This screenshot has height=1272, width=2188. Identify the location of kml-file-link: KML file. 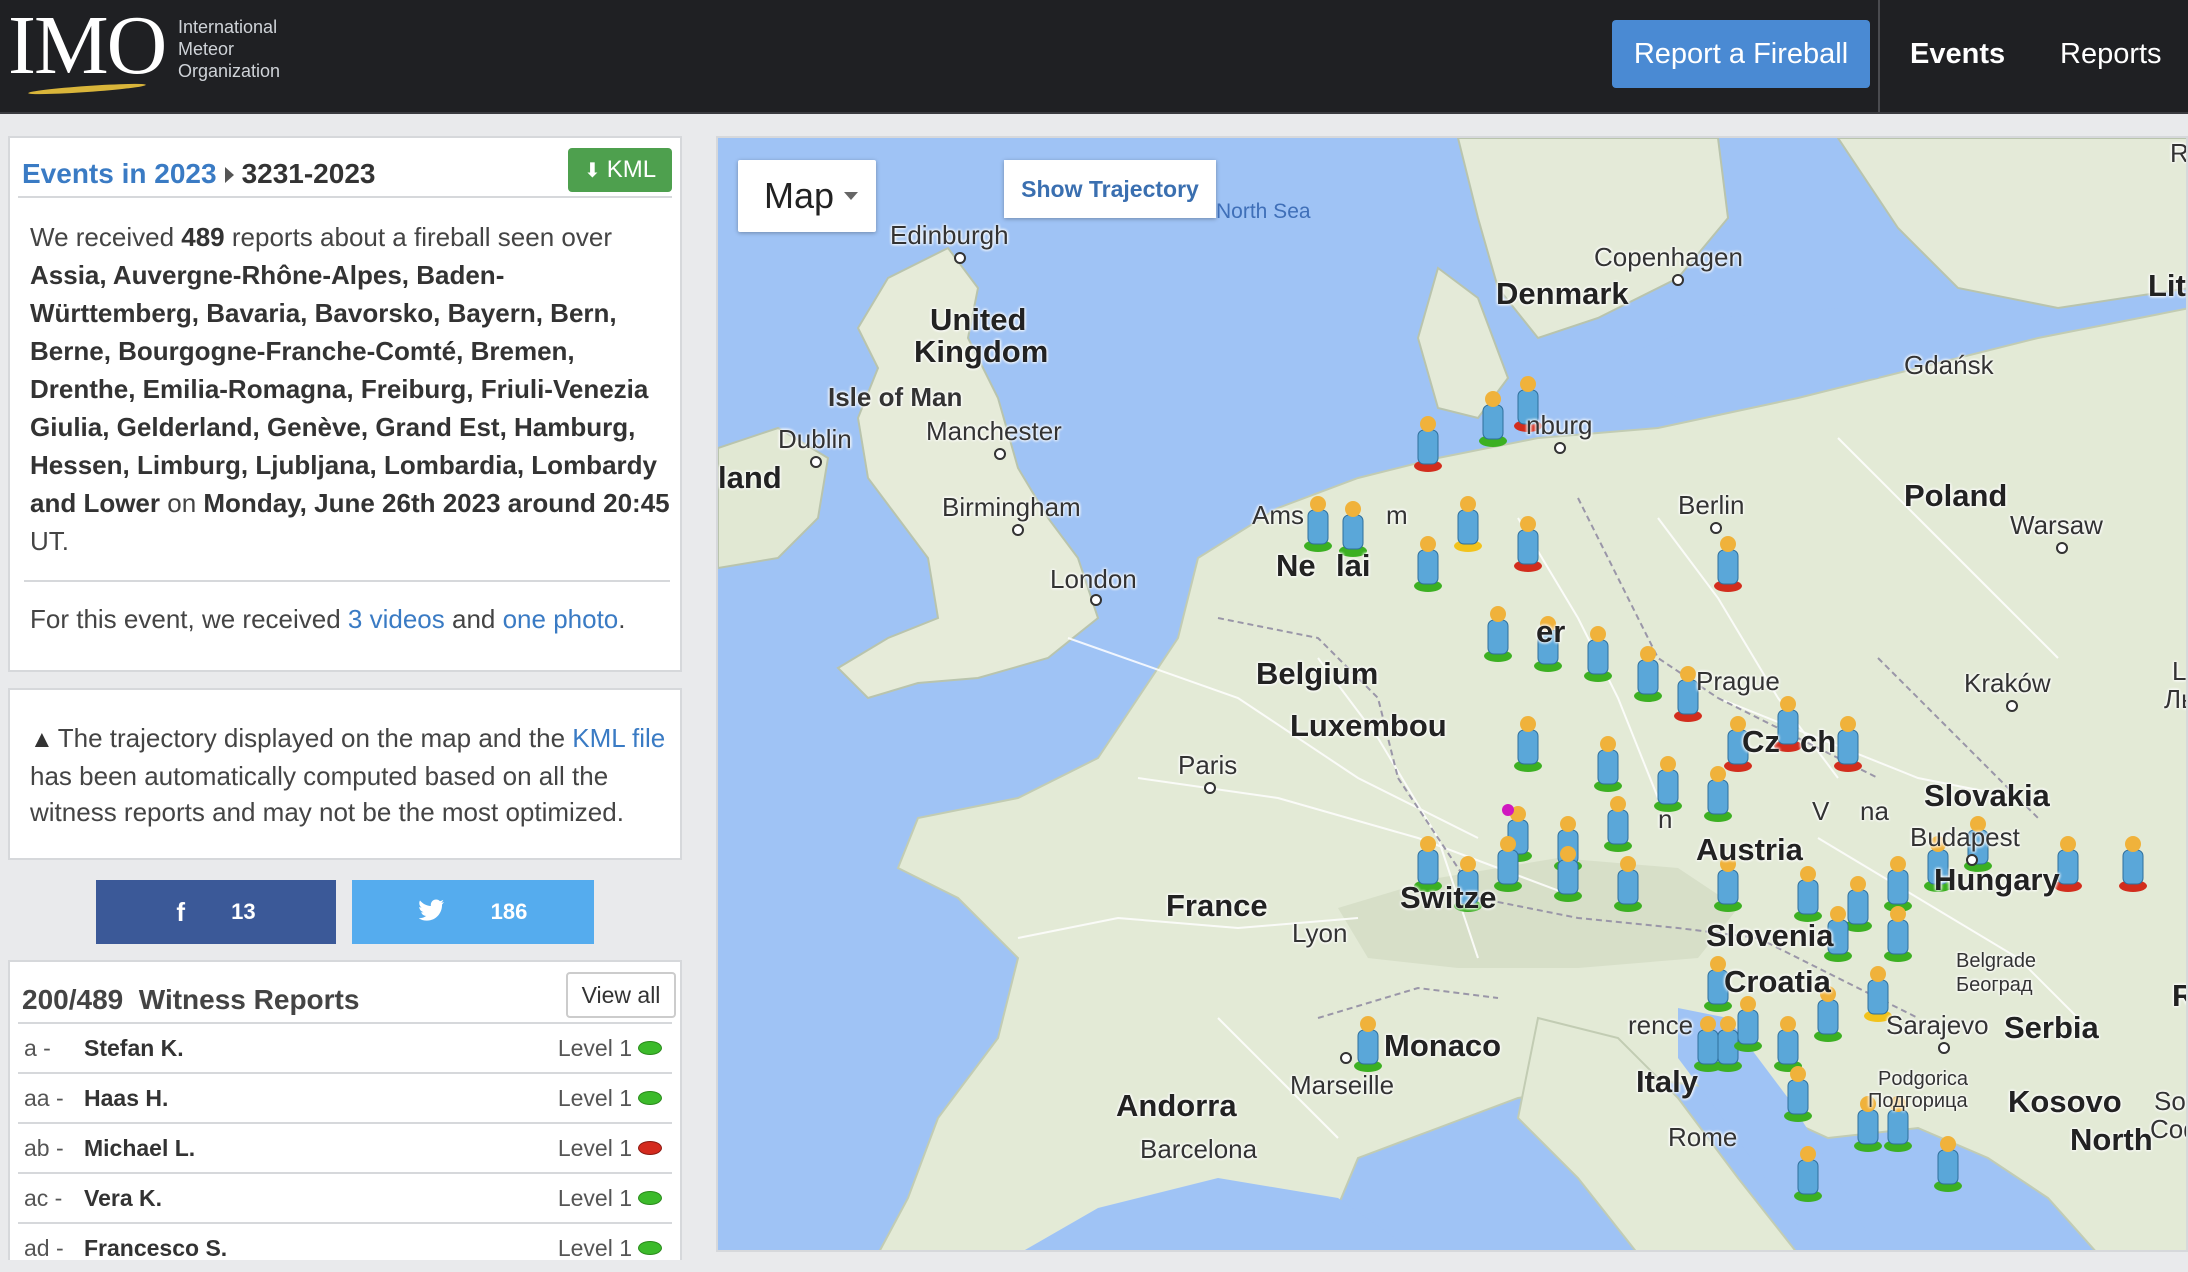
(618, 738).